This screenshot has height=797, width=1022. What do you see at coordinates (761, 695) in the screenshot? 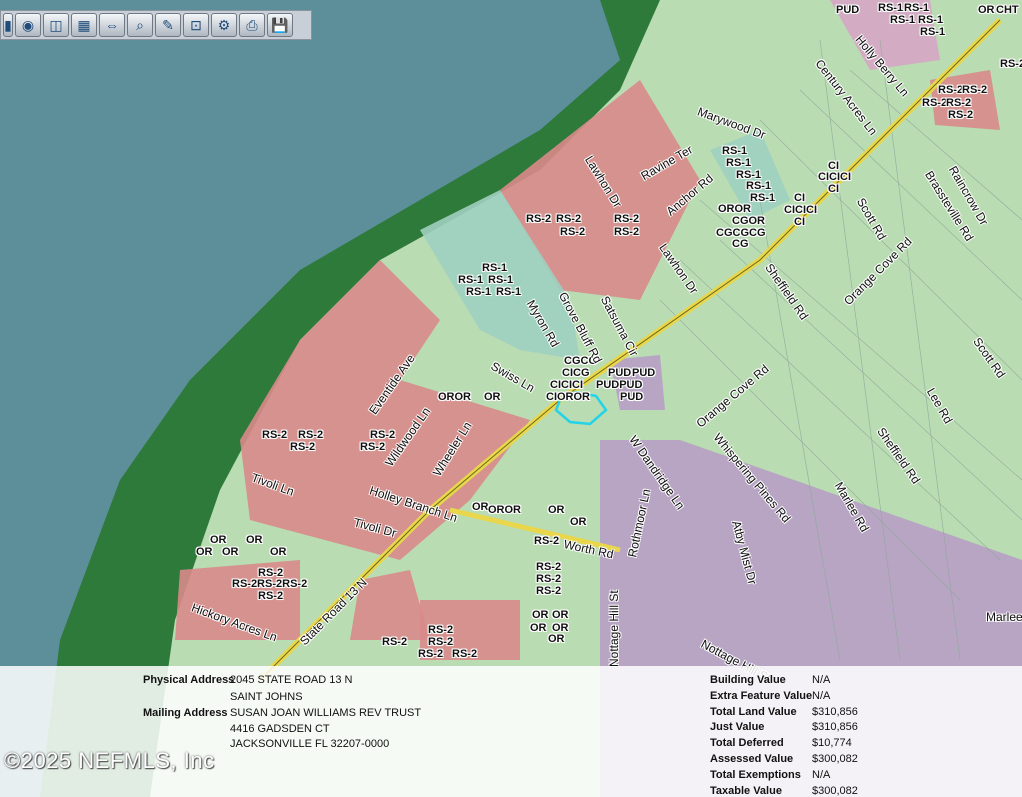
I see `value-label: Extra Feature Value` at bounding box center [761, 695].